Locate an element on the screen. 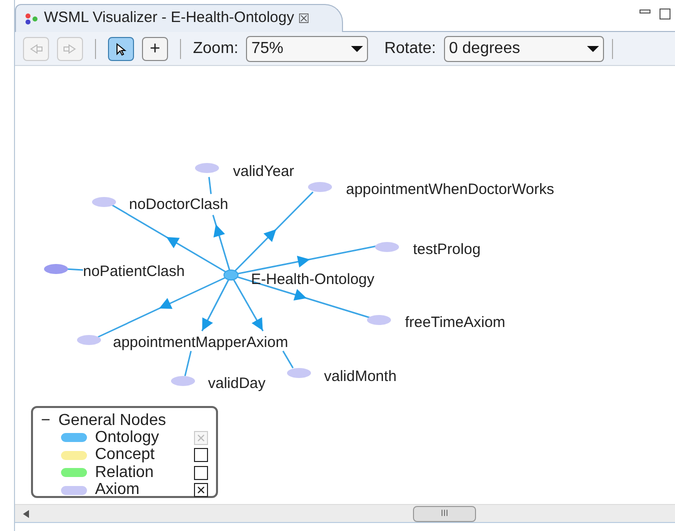 The image size is (675, 531). legend-label: Relation is located at coordinates (125, 472).